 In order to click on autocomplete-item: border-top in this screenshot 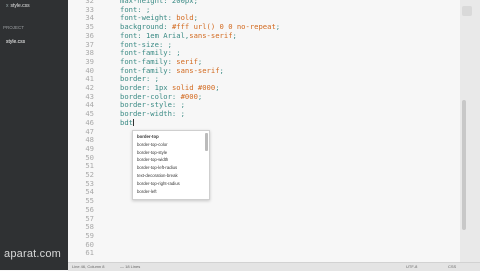, I will do `click(148, 136)`.